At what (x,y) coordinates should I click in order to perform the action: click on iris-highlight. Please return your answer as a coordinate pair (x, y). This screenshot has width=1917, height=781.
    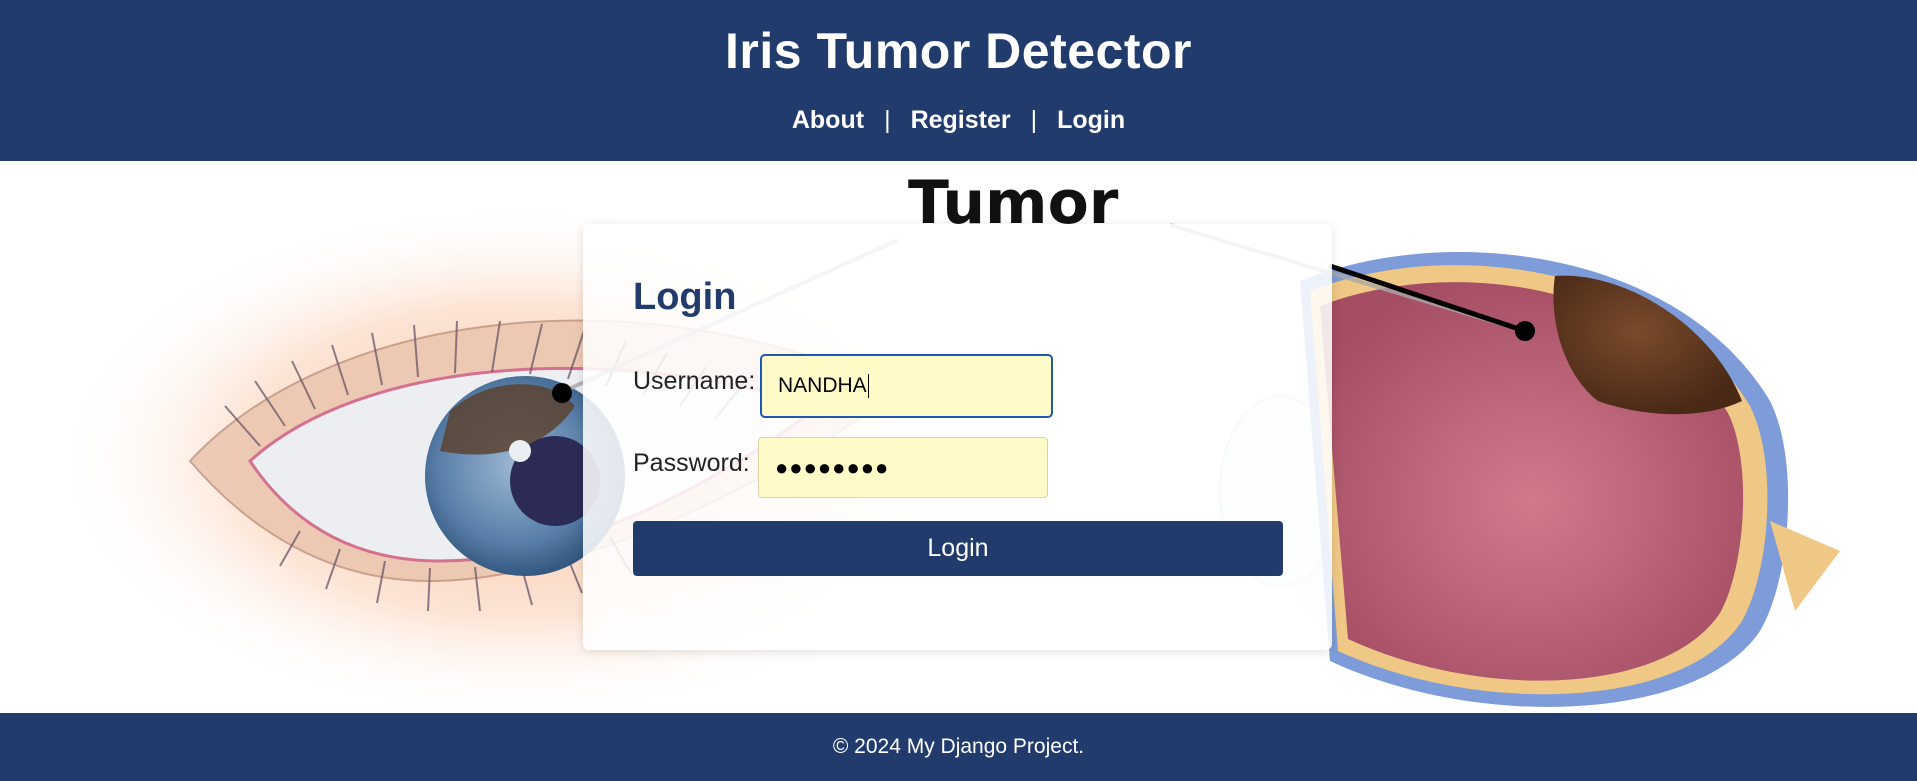
    Looking at the image, I should click on (520, 451).